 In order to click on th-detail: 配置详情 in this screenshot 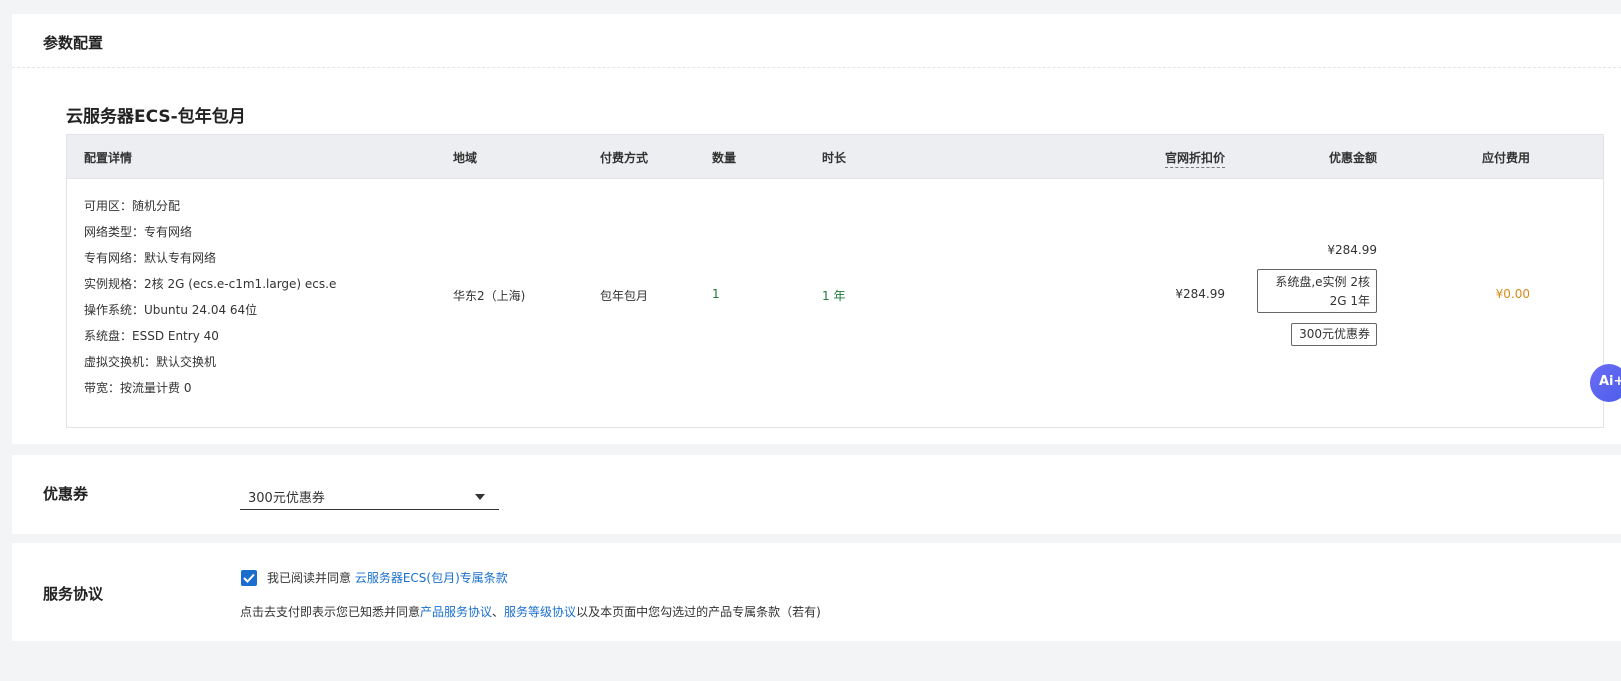, I will do `click(108, 158)`.